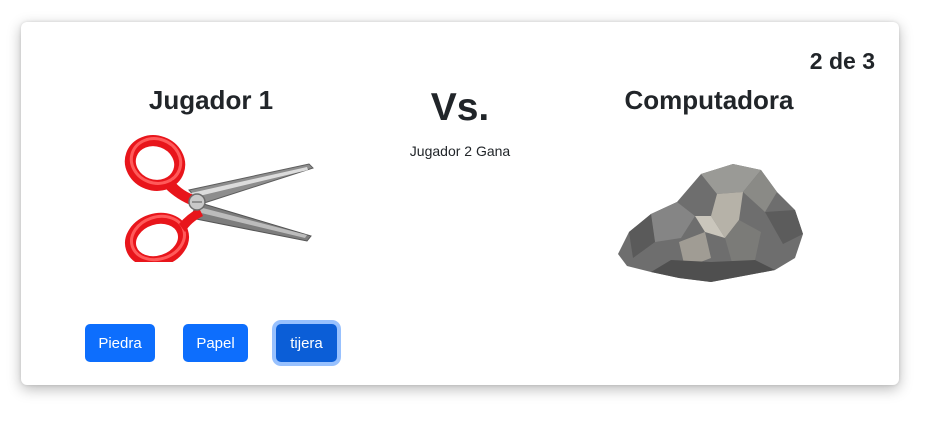  What do you see at coordinates (710, 223) in the screenshot?
I see `rock-icon` at bounding box center [710, 223].